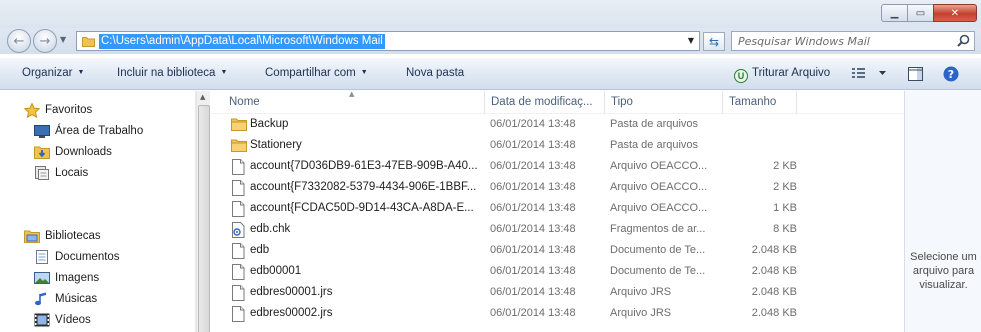 The height and width of the screenshot is (332, 981). I want to click on forward-button: →, so click(45, 41).